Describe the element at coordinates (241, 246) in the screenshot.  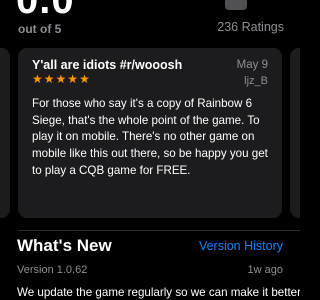
I see `version-history-link: Version History` at that location.